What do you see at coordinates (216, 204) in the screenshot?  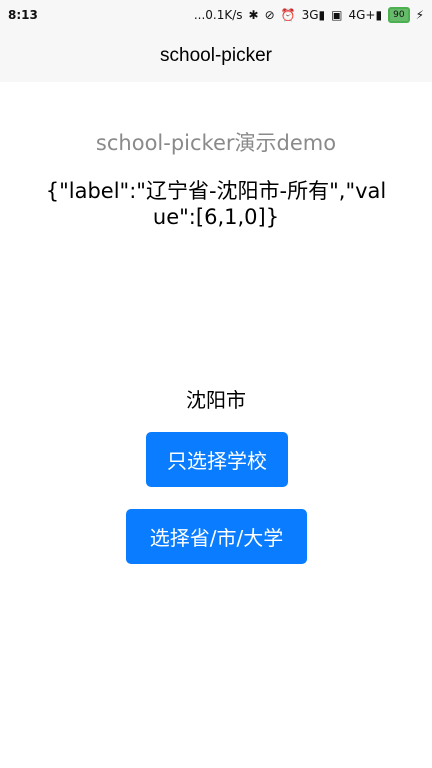 I see `picker-result-json: {"label":"辽宁省-沈阳市-所有","value":[6,1,0]}` at bounding box center [216, 204].